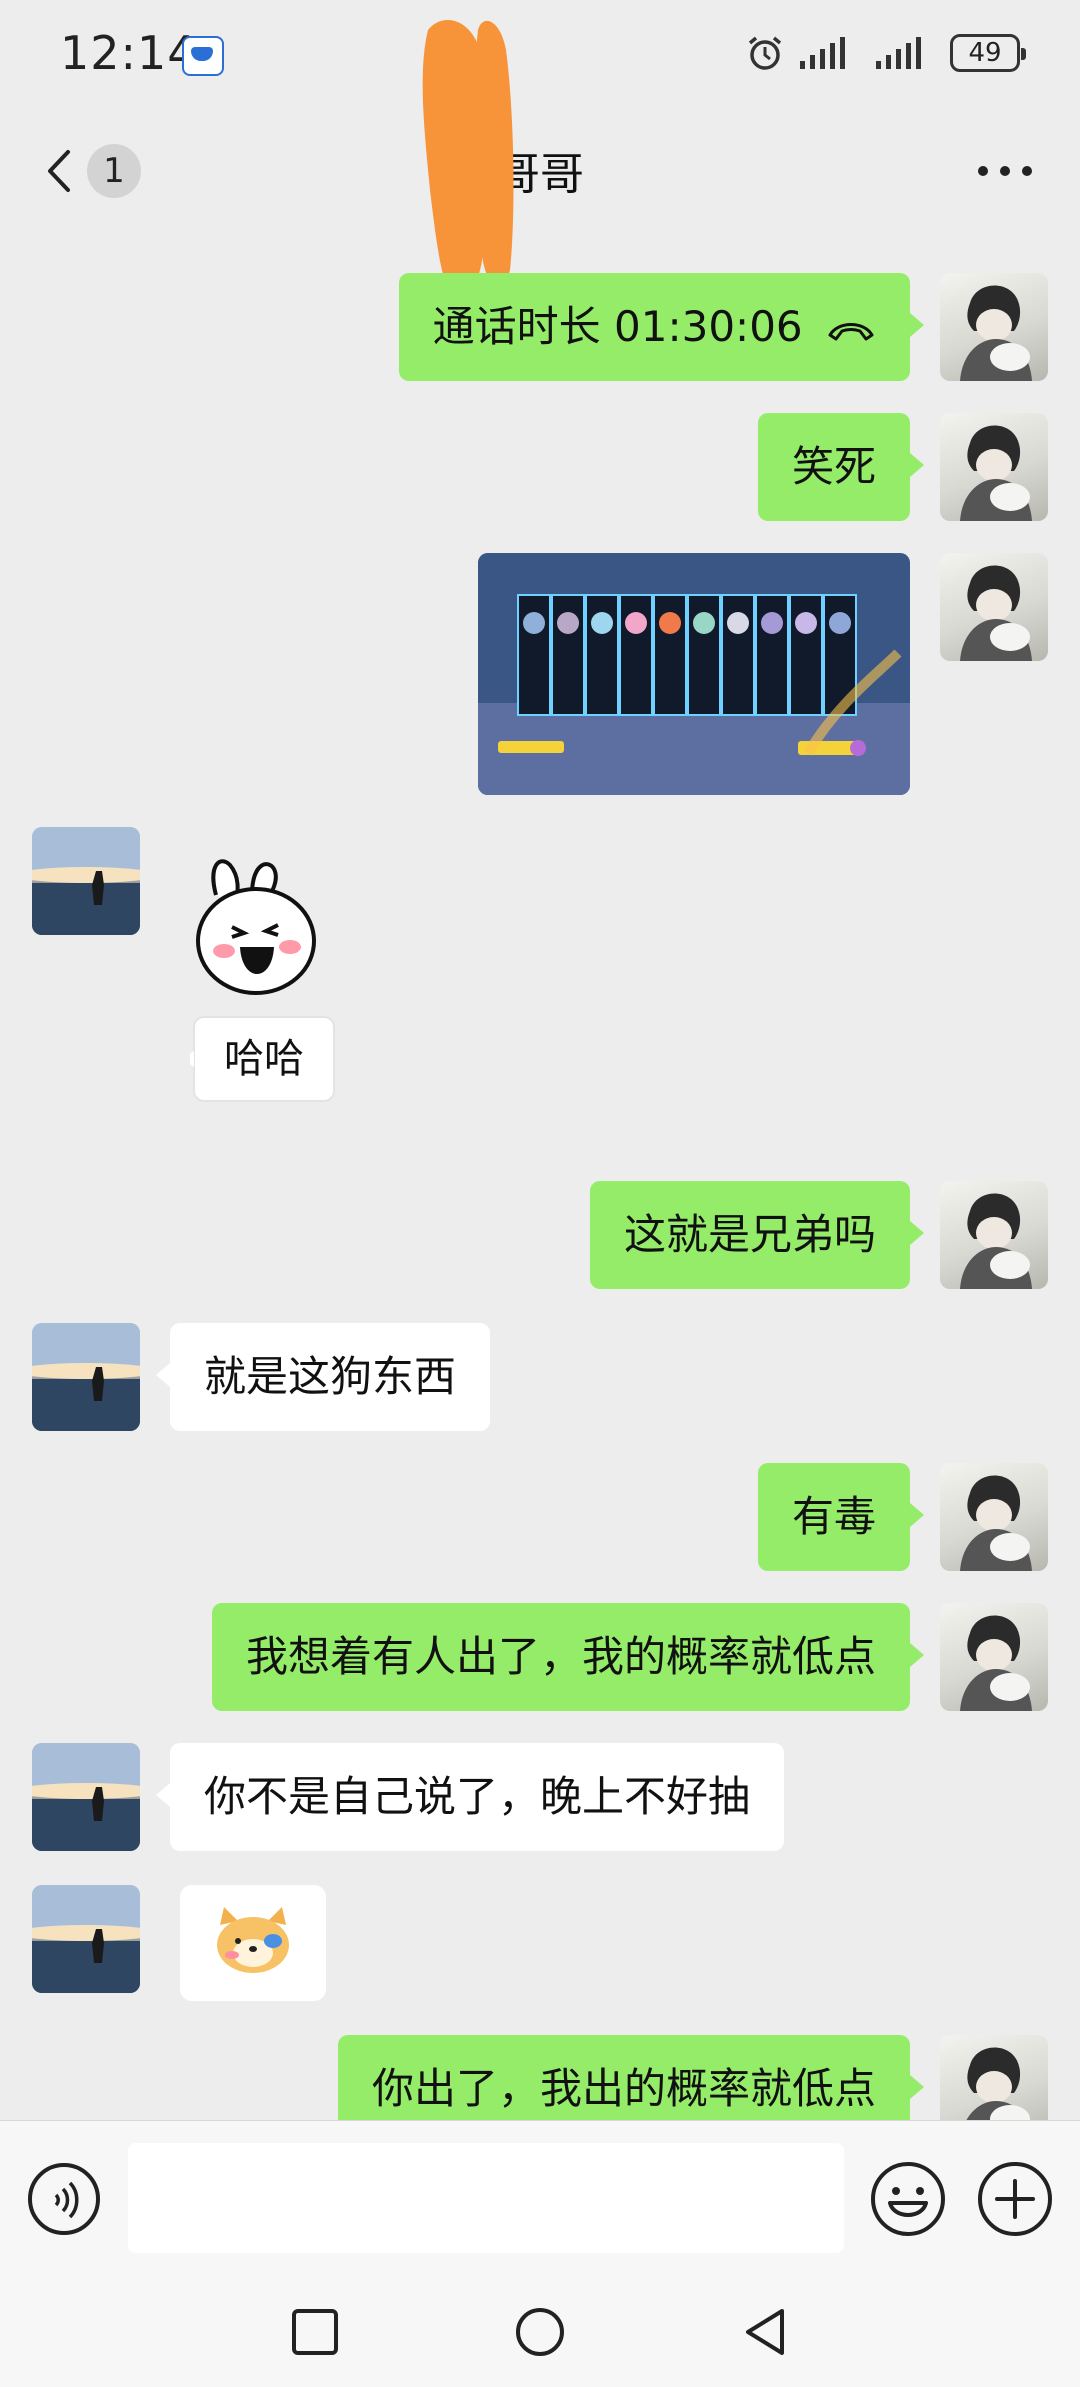 This screenshot has height=2387, width=1080. I want to click on message-bubble: 这就是兄弟吗, so click(757, 1235).